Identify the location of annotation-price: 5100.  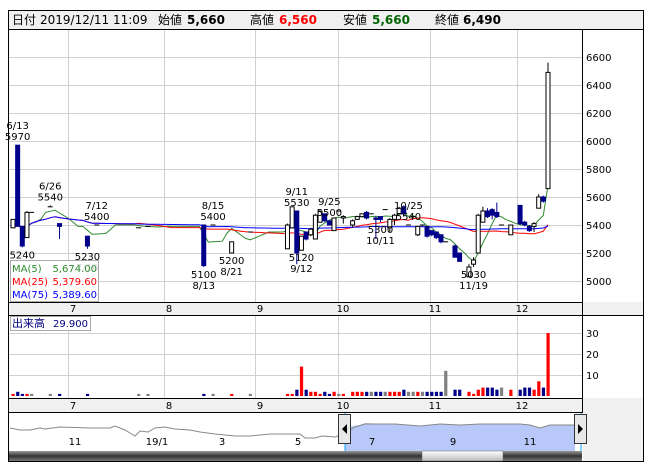
(203, 275).